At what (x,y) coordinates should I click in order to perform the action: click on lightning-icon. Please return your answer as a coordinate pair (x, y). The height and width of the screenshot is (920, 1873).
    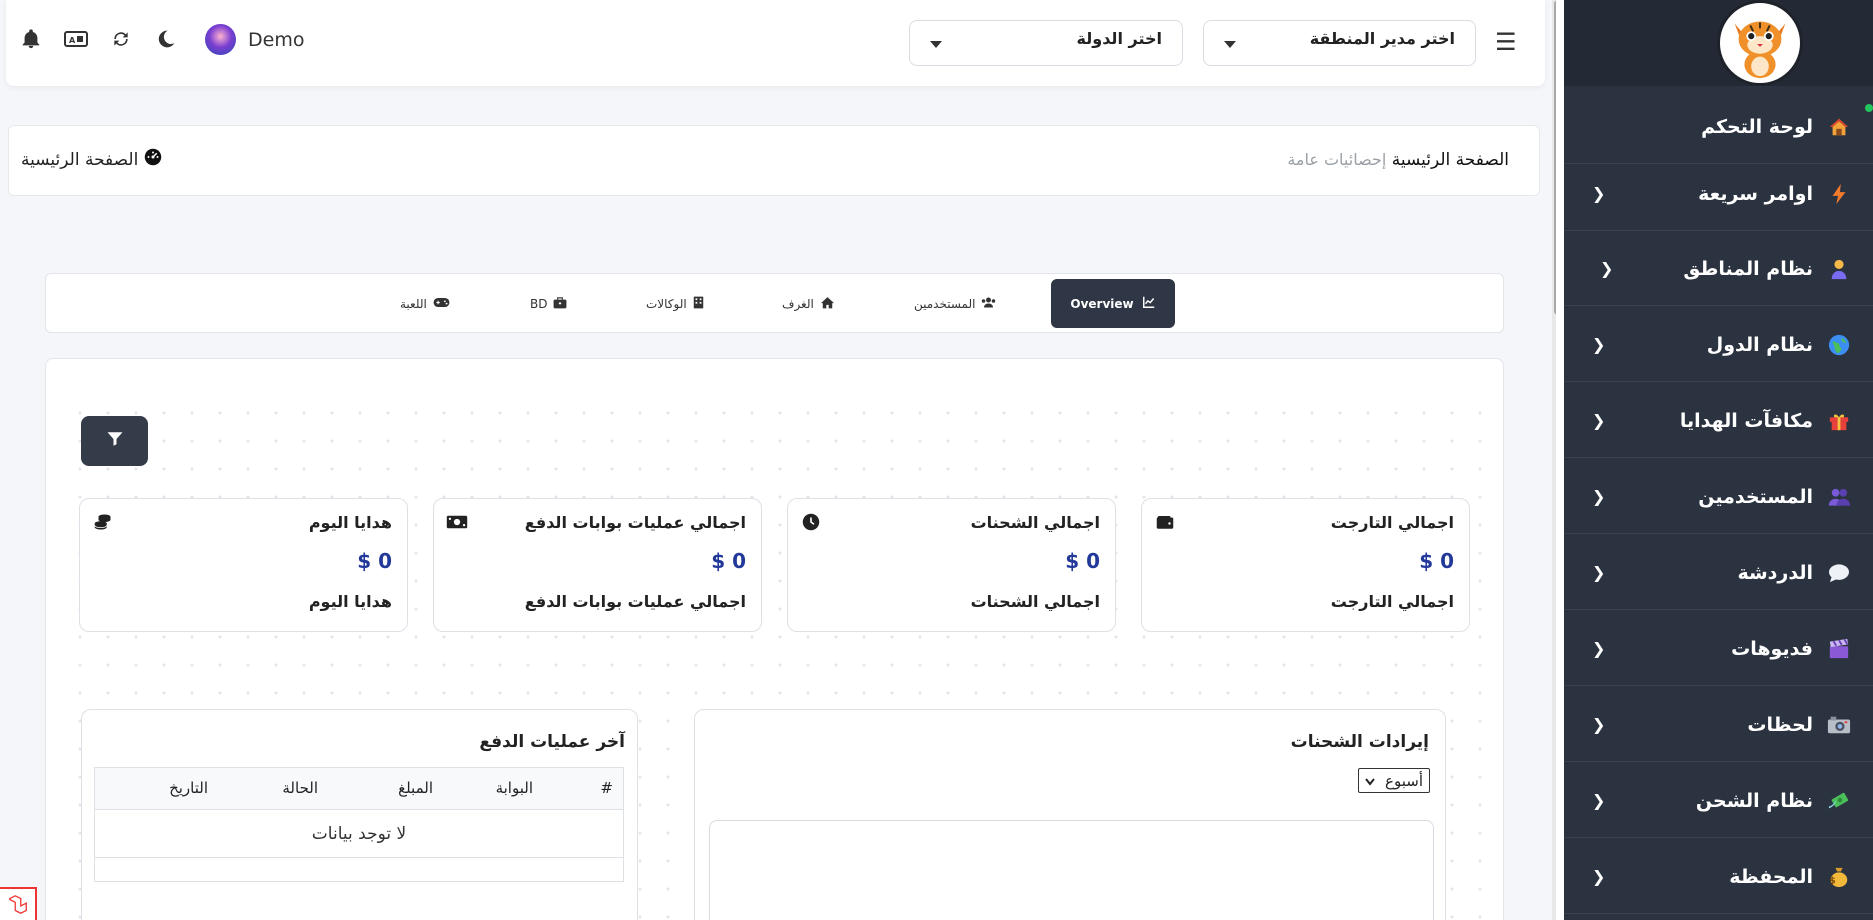
    Looking at the image, I should click on (1839, 194).